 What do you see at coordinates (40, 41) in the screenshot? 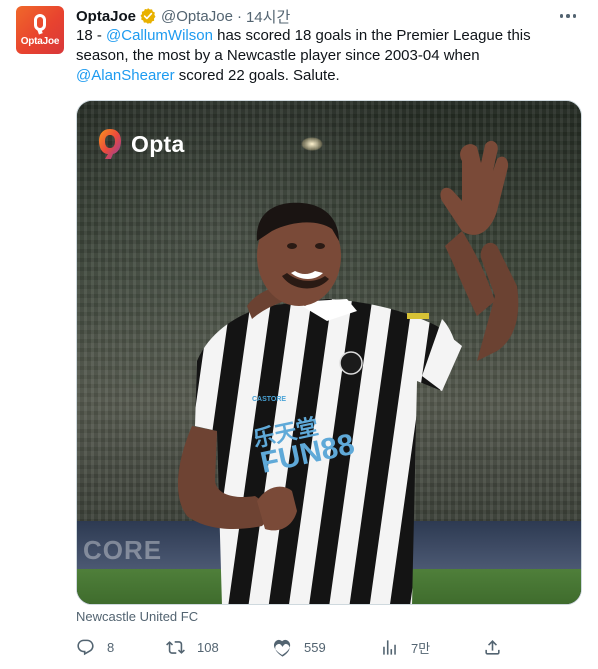
I see `avatar-text: OptaJoe` at bounding box center [40, 41].